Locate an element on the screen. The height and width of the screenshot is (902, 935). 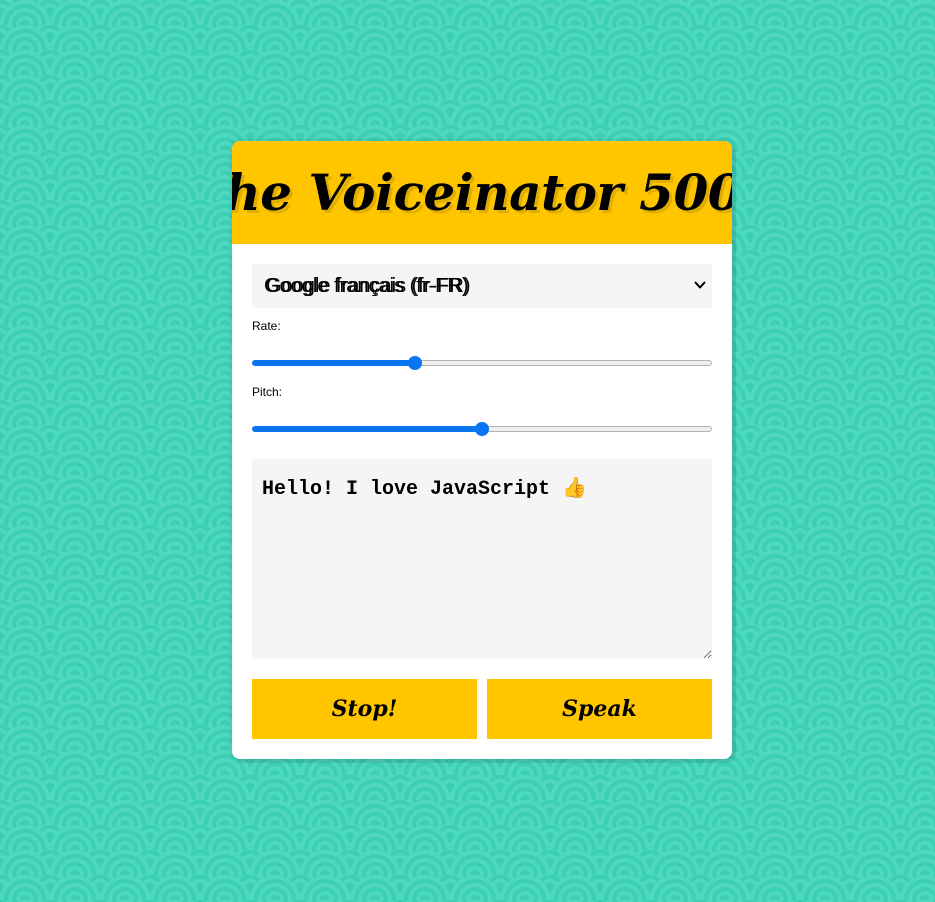
speak-button: Speak is located at coordinates (599, 709).